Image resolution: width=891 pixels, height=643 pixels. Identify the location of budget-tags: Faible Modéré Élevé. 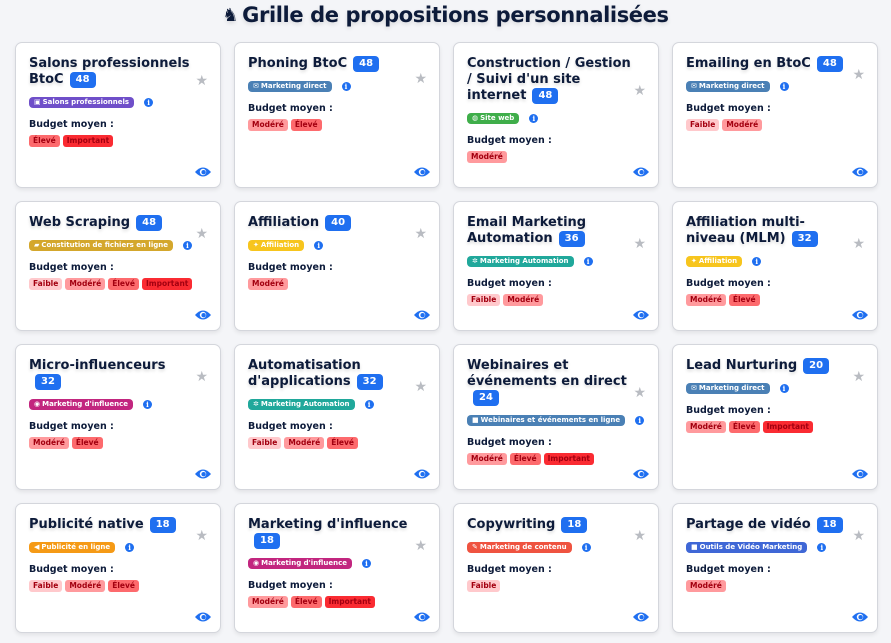
(337, 443).